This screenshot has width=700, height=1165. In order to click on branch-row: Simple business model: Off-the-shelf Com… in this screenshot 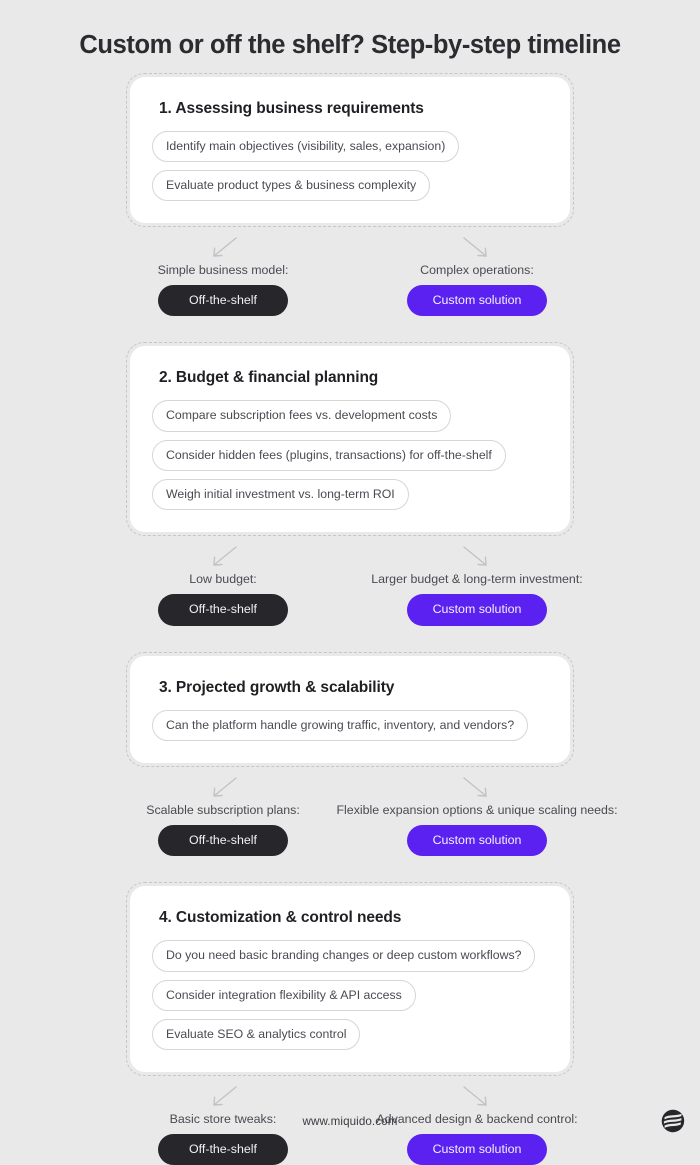, I will do `click(350, 272)`.